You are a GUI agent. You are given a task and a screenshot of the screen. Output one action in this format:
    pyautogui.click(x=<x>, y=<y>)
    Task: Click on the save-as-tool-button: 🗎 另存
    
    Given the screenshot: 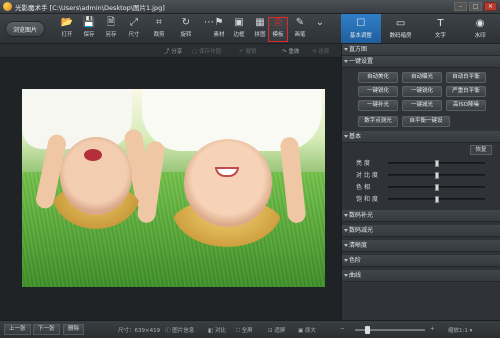 What is the action you would take?
    pyautogui.click(x=111, y=29)
    